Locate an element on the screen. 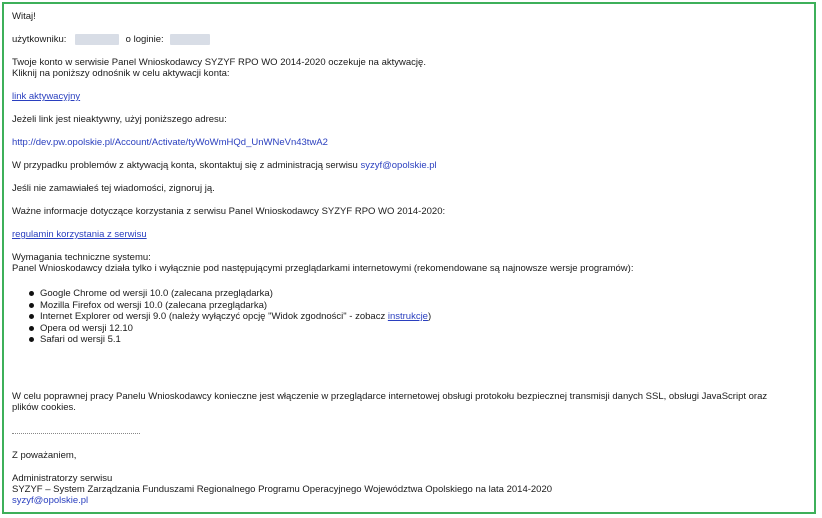 The width and height of the screenshot is (822, 518). regulations-link: regulamin korzystania z serwisu is located at coordinates (79, 234).